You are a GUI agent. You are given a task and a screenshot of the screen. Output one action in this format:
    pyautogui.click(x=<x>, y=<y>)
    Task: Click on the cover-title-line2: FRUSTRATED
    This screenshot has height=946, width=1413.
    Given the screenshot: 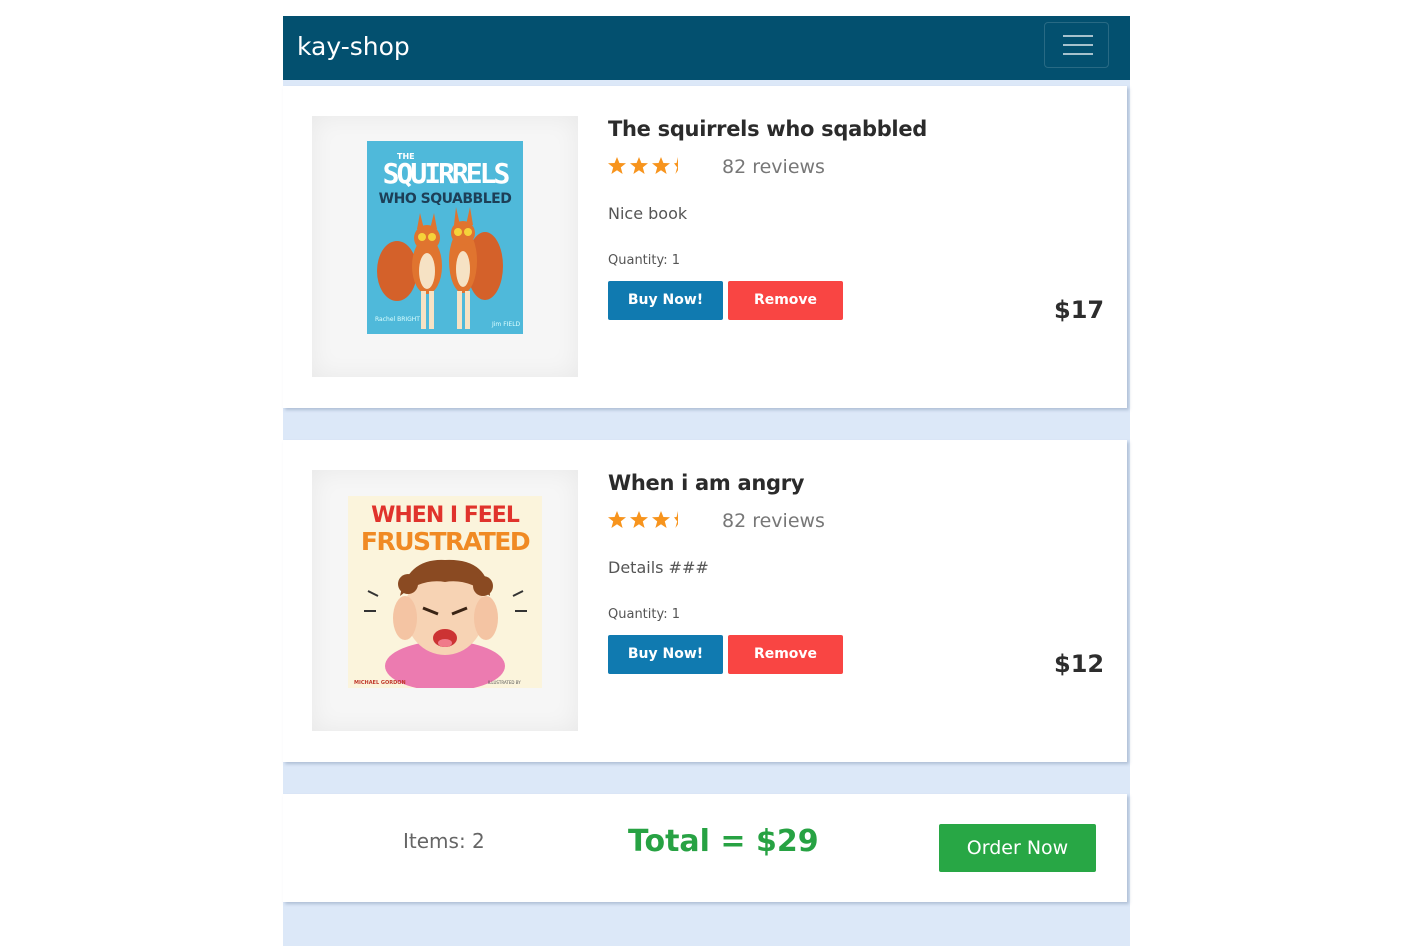 What is the action you would take?
    pyautogui.click(x=445, y=541)
    